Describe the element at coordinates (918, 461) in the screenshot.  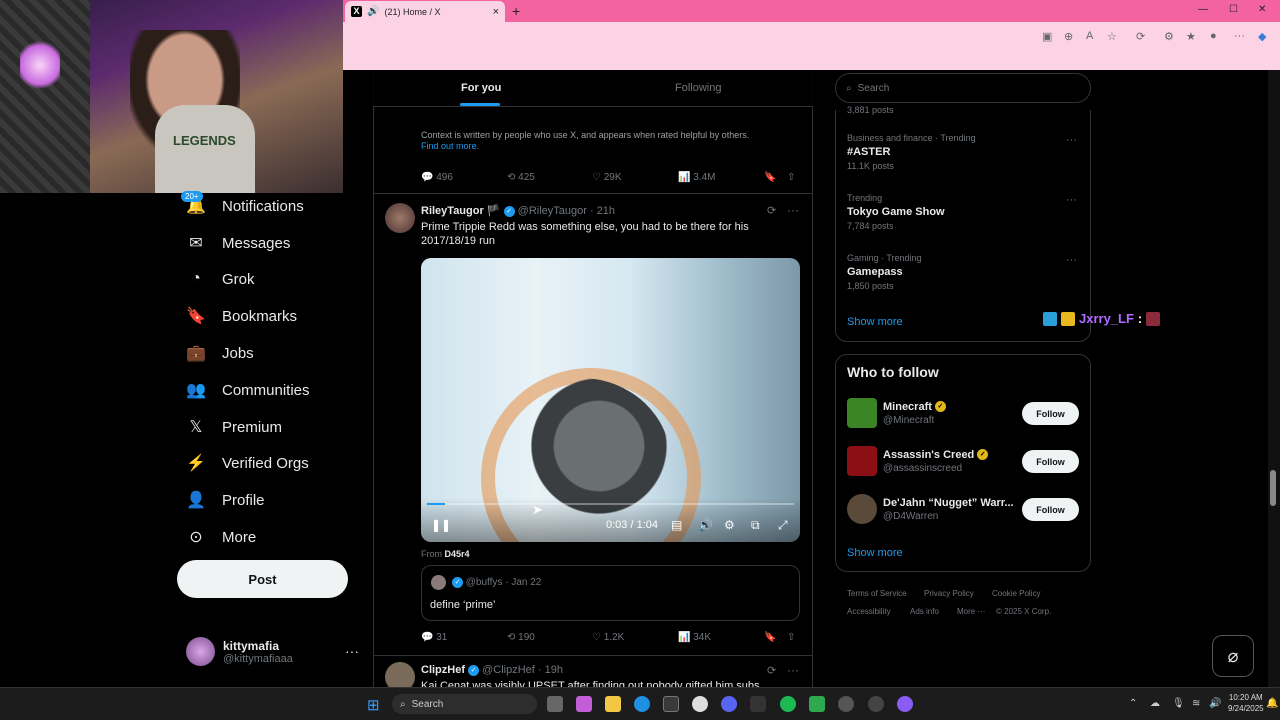
I see `follow-suggestion: Assassin's Creed ✓ @assassinscreed` at that location.